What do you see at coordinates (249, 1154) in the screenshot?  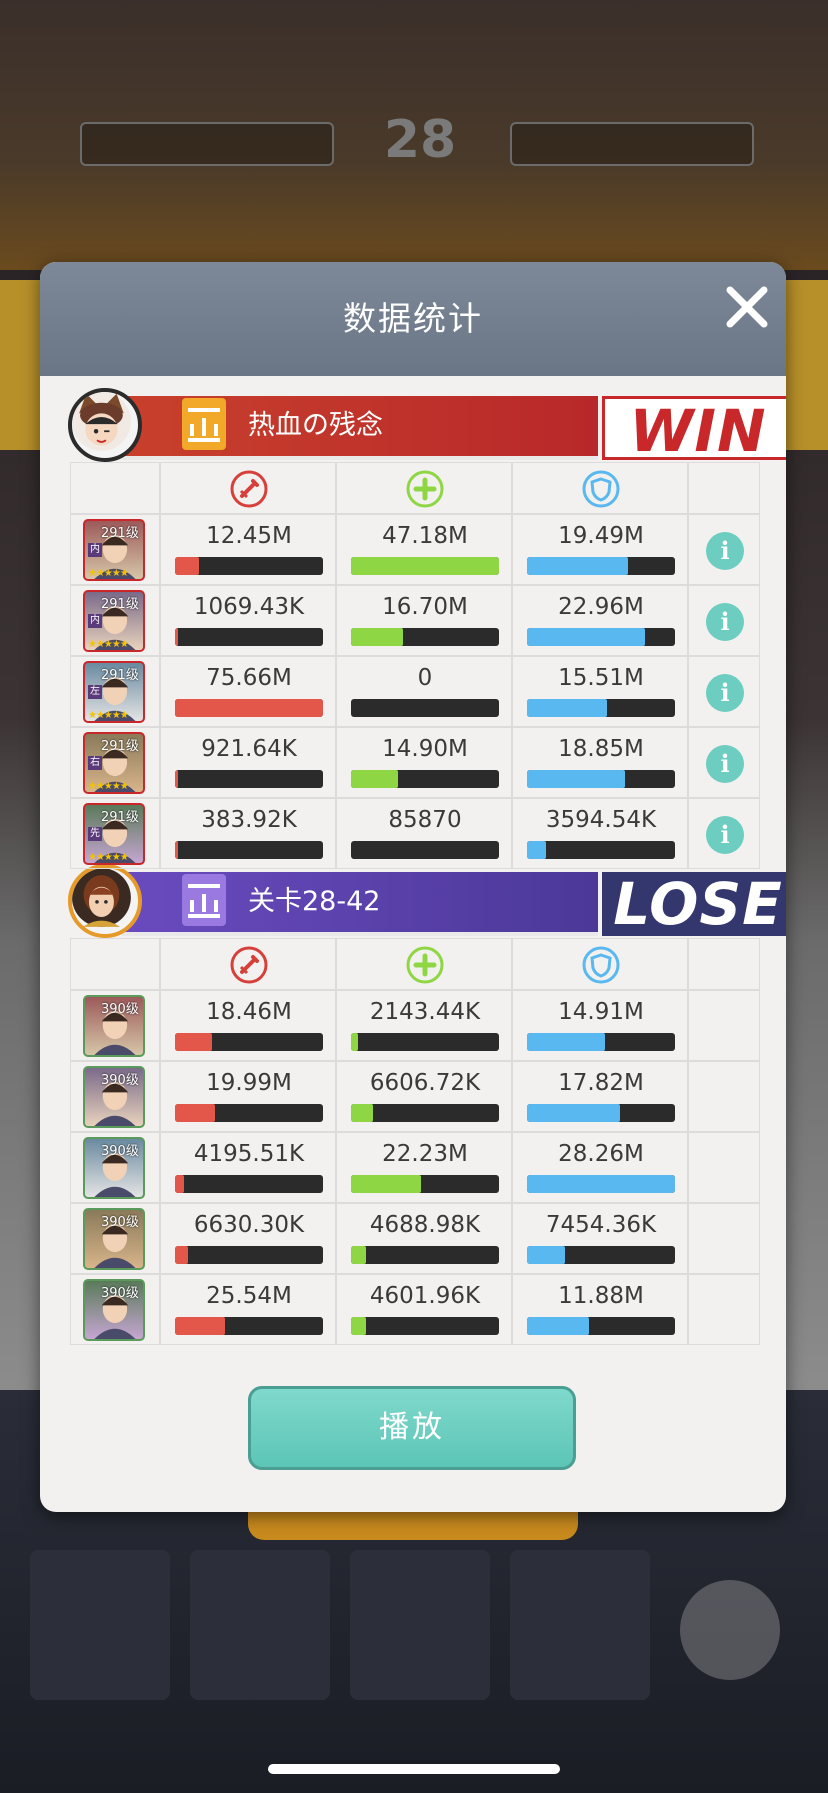 I see `damage-value: 4195.51K` at bounding box center [249, 1154].